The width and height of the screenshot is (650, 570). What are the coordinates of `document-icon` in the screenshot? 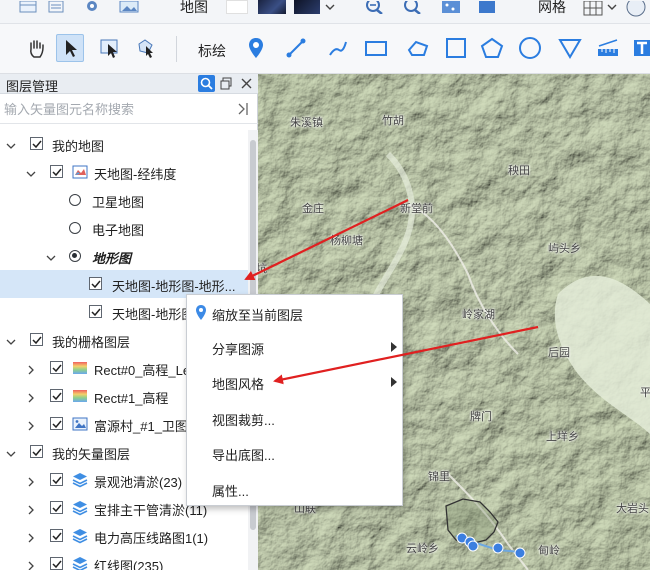 It's located at (56, 7).